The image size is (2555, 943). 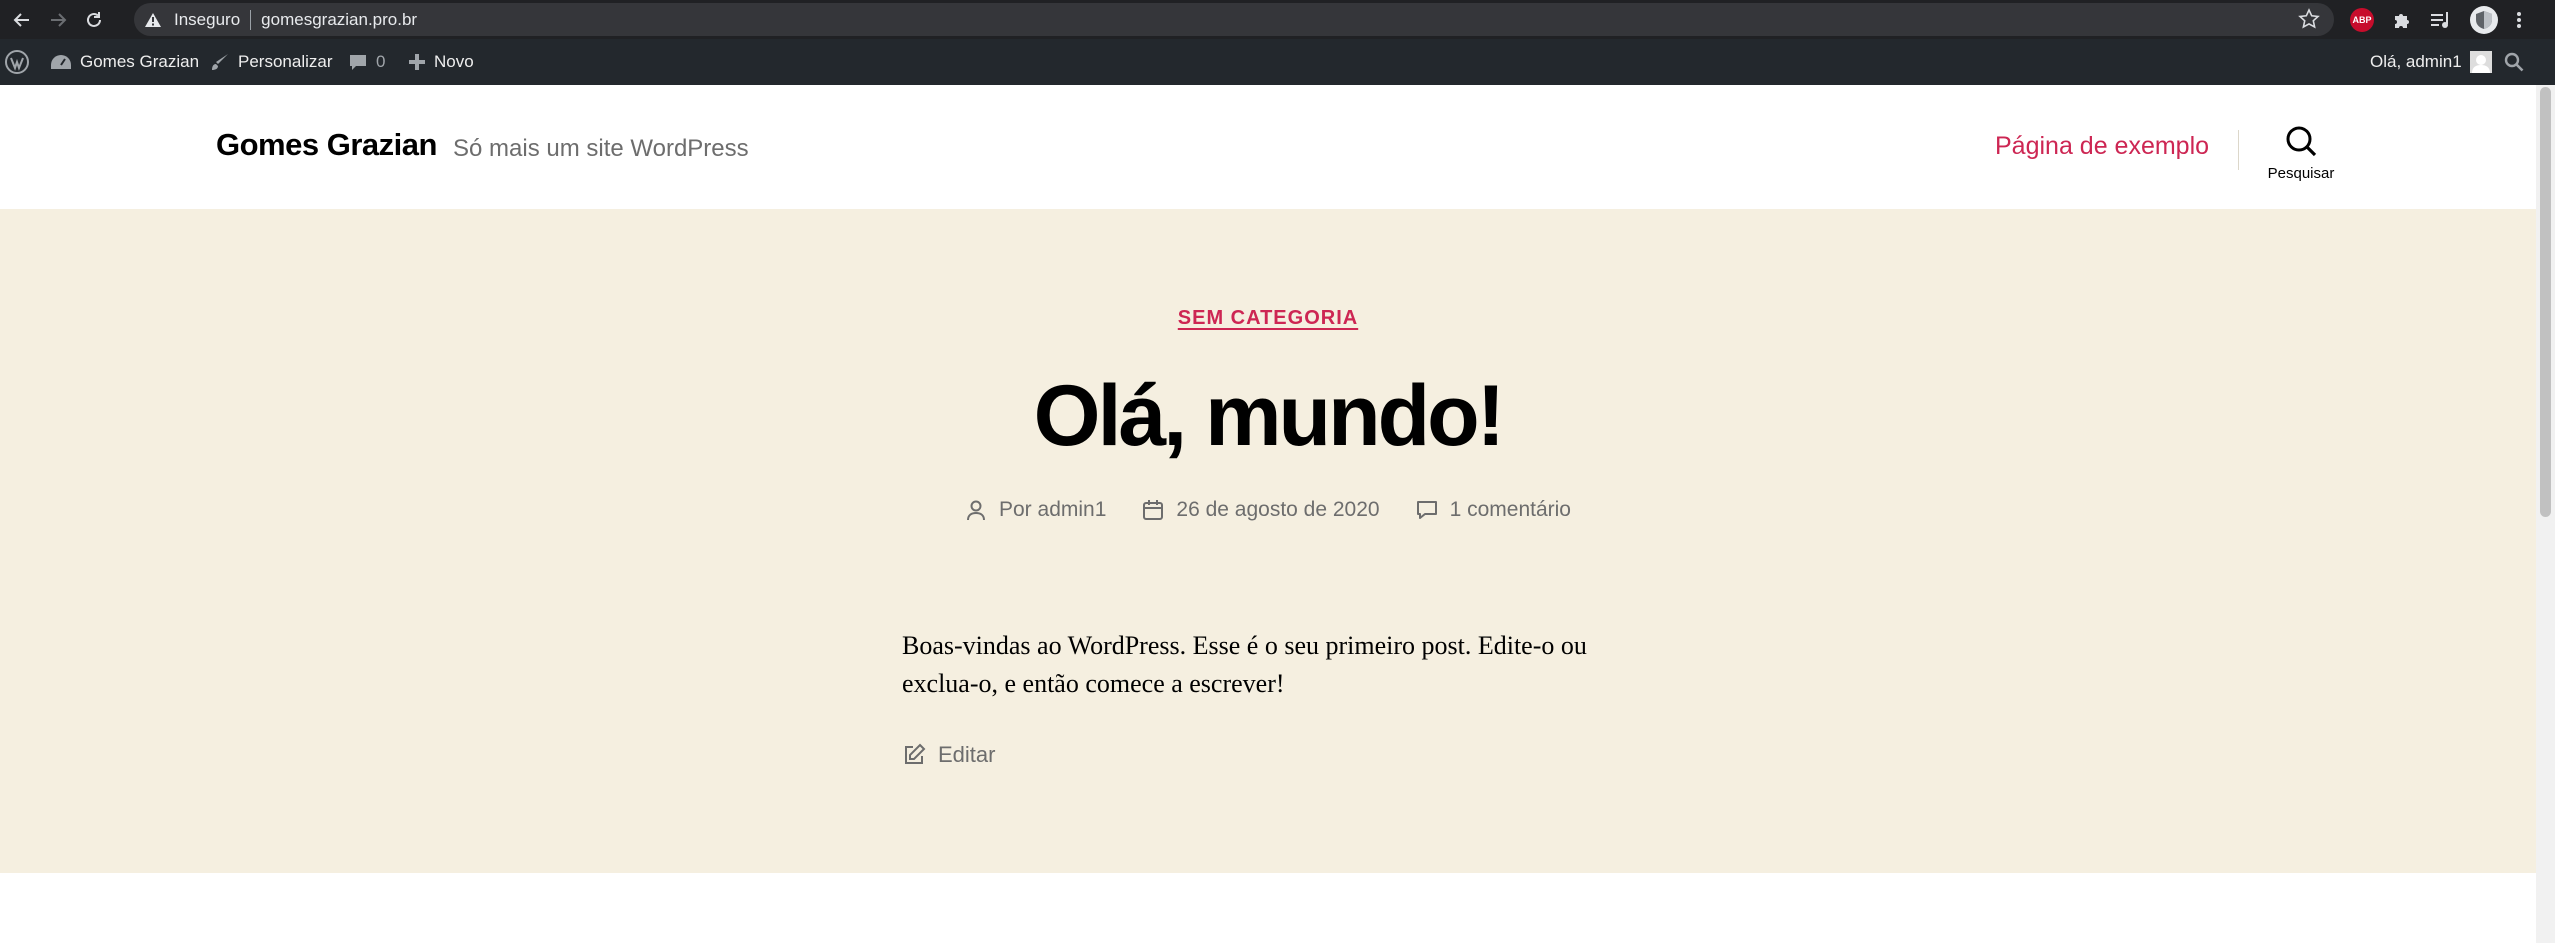 I want to click on adminbar-comments-count: 0, so click(x=381, y=61).